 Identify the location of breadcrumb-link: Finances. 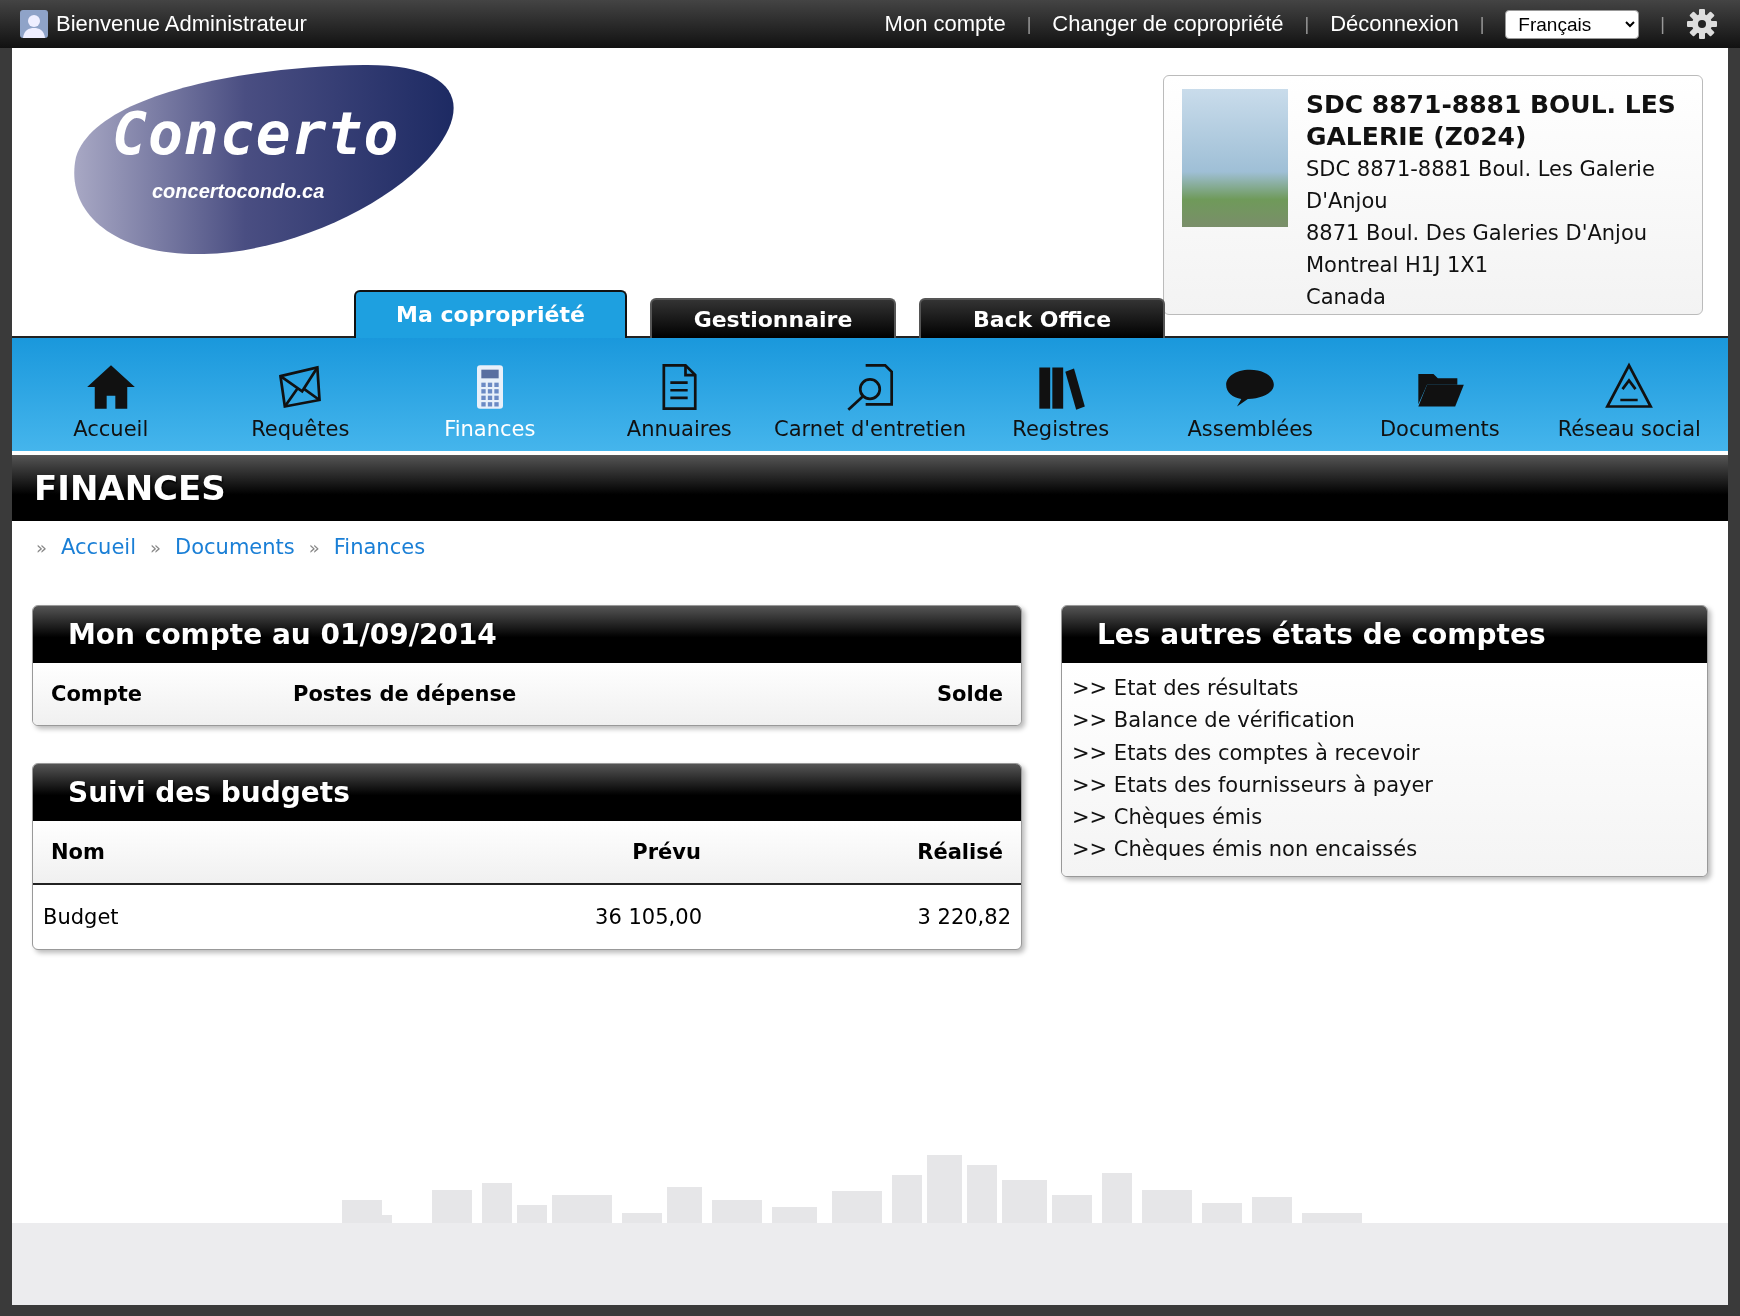
(379, 547).